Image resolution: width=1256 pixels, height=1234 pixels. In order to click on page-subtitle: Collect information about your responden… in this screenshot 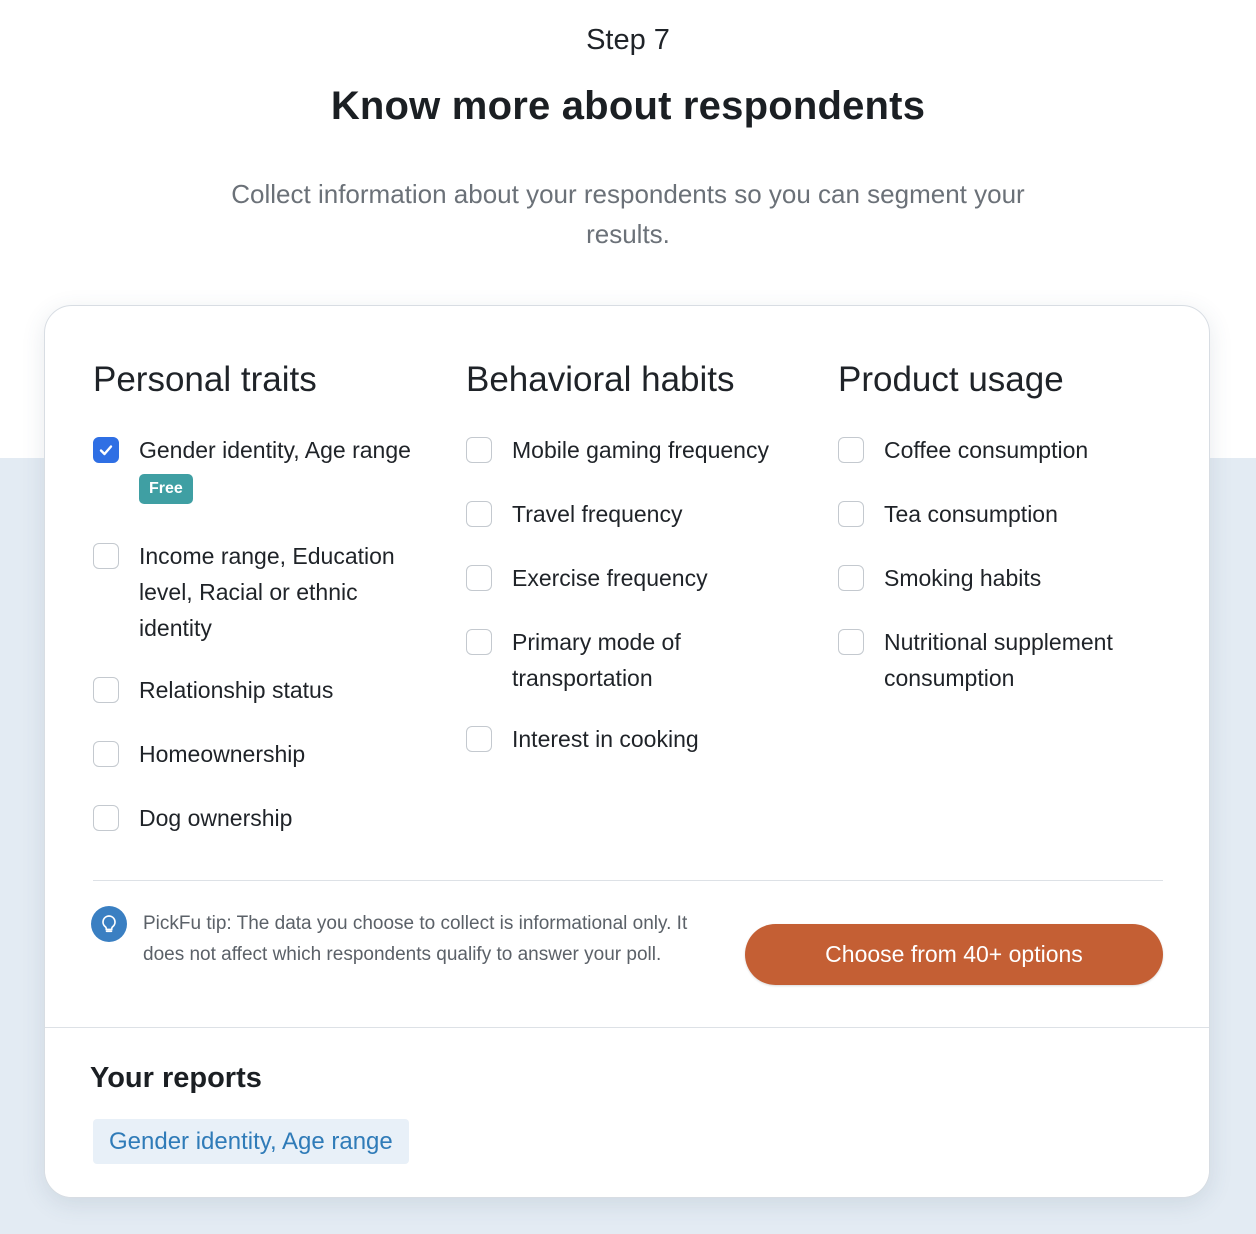, I will do `click(628, 214)`.